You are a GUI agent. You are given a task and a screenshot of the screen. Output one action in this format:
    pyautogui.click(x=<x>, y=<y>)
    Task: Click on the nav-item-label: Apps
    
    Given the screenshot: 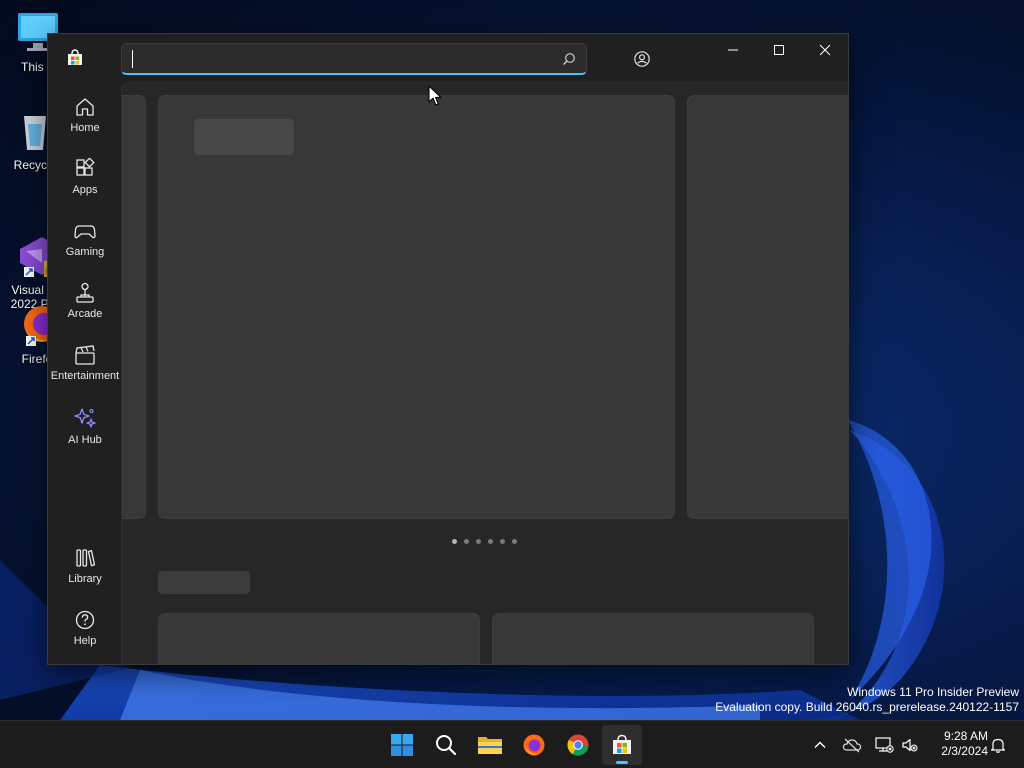 What is the action you would take?
    pyautogui.click(x=85, y=190)
    